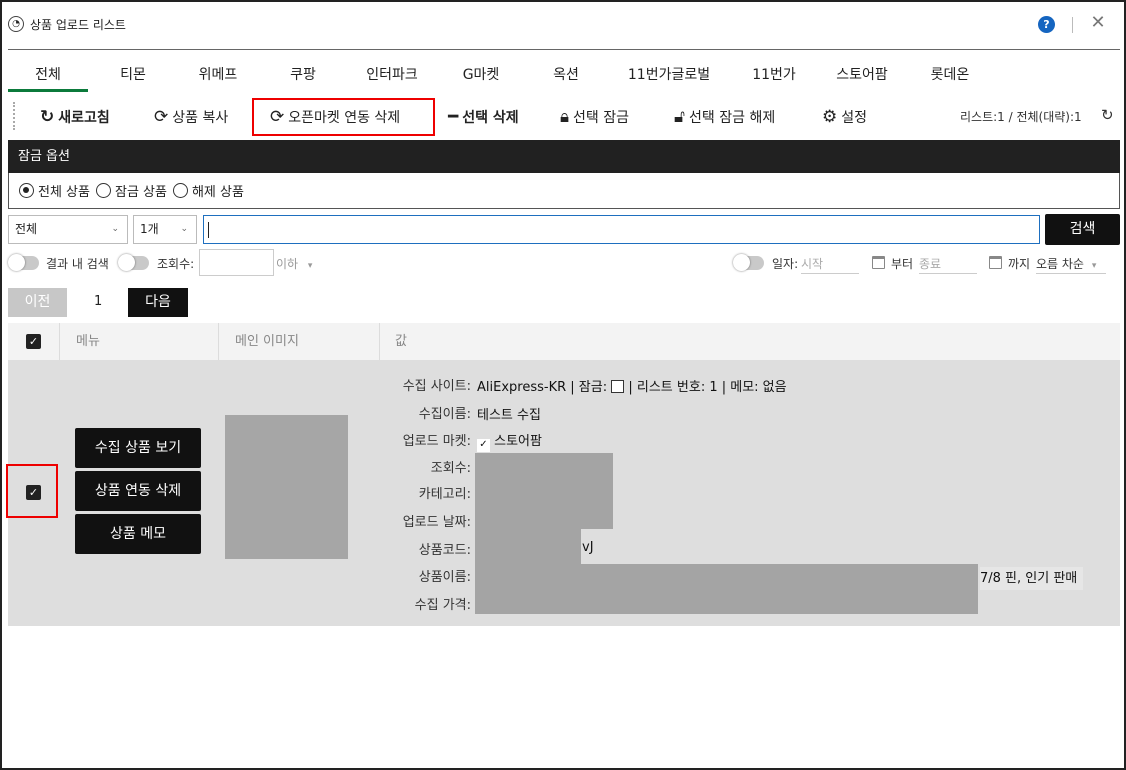 This screenshot has height=770, width=1126. I want to click on product-name-suffix: 7/8 핀, 인기 판매, so click(1032, 578).